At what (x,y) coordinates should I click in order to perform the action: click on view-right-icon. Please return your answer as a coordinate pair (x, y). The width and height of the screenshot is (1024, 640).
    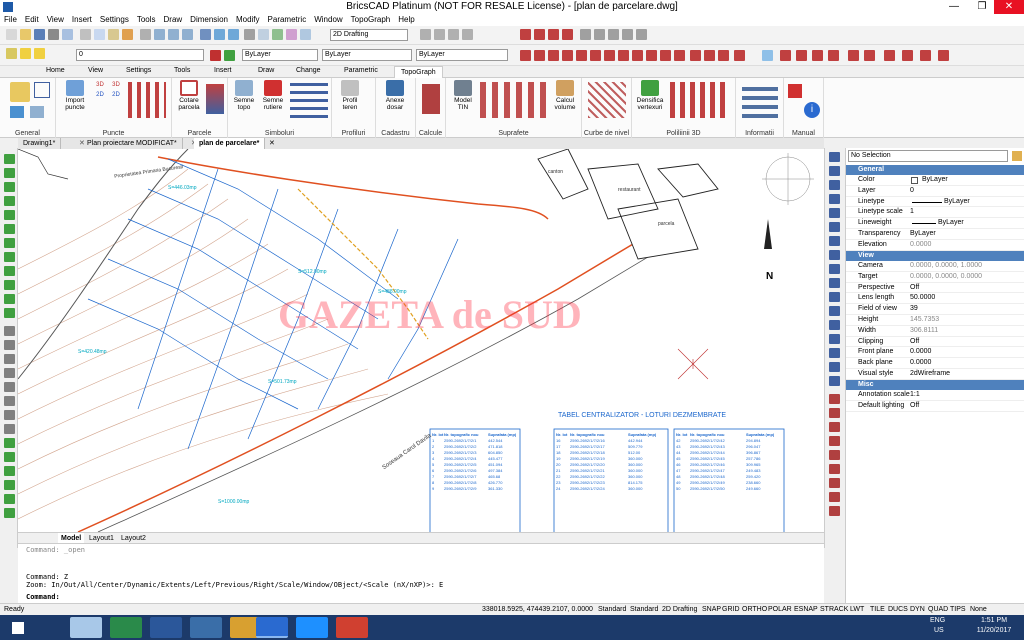
    Looking at the image, I should click on (453, 34).